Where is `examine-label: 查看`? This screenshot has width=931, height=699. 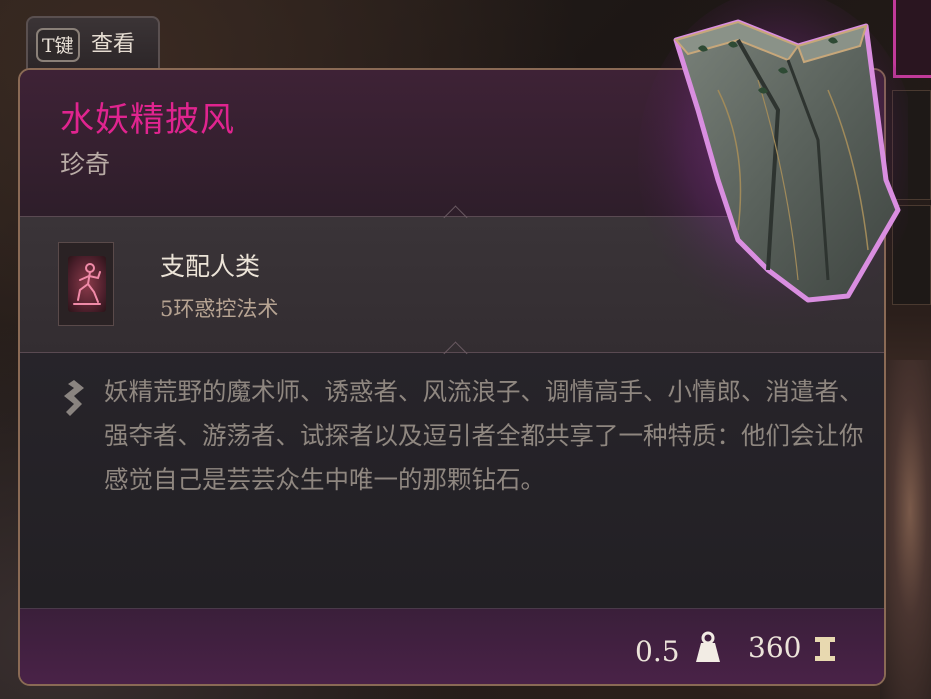
examine-label: 查看 is located at coordinates (113, 44).